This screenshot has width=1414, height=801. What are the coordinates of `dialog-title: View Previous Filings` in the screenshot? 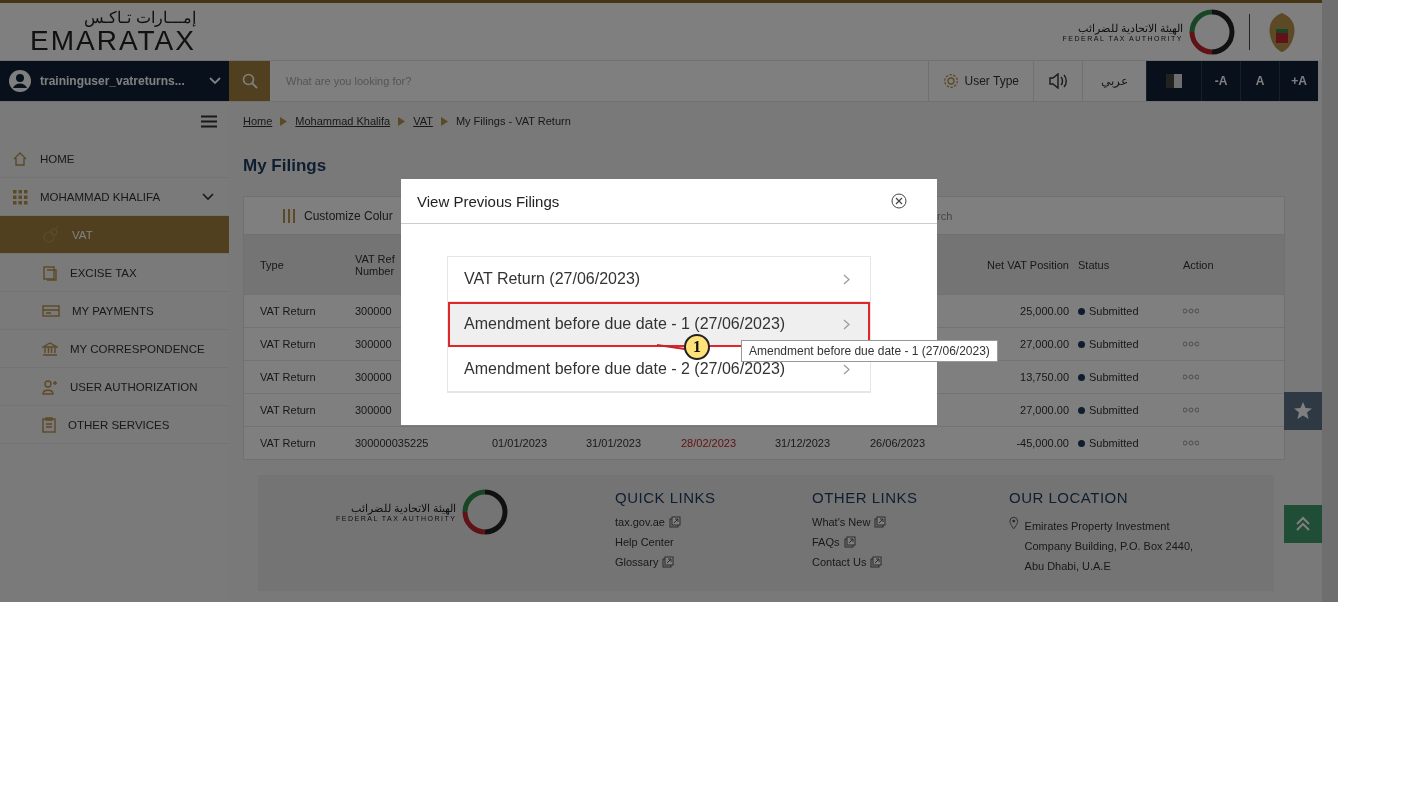 It's located at (488, 201).